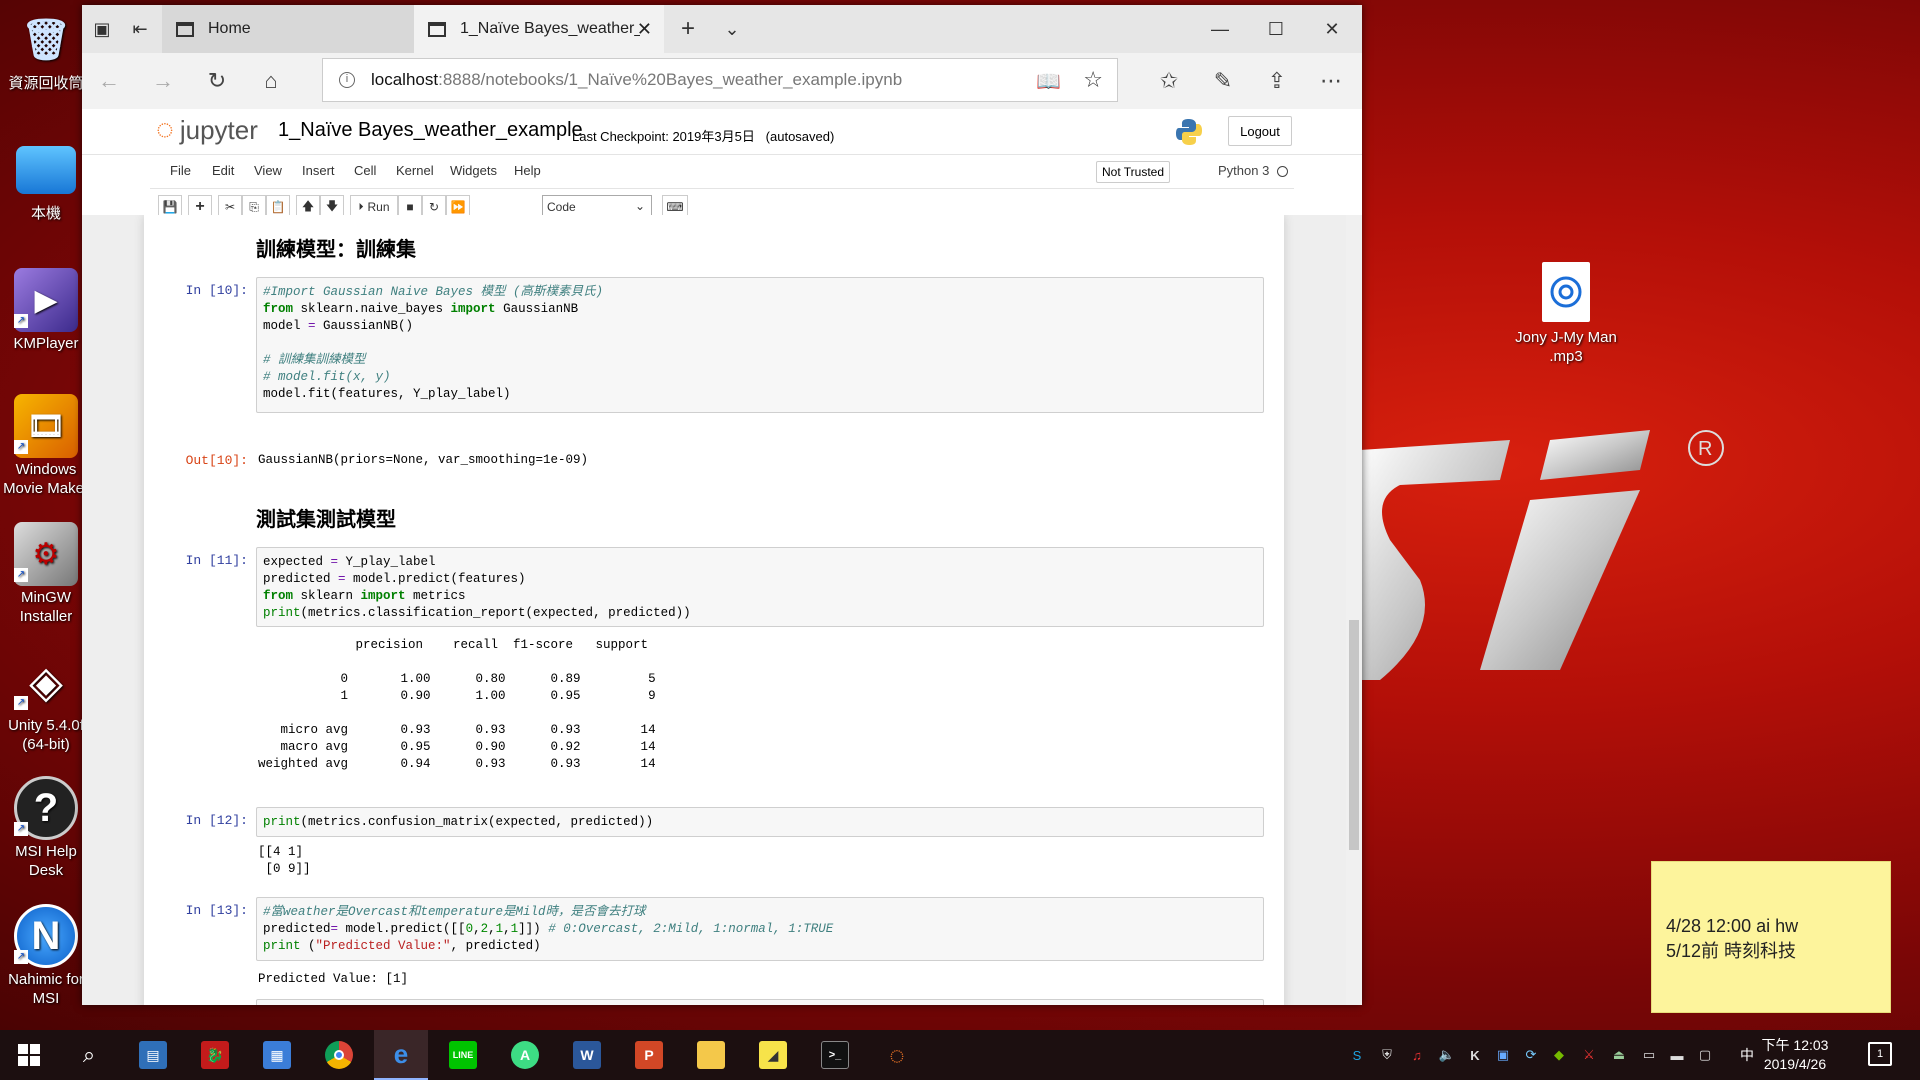 The image size is (1920, 1080). What do you see at coordinates (46, 702) in the screenshot?
I see `desktop-icon-unity: ◈ ↗ Unity 5.4.0f (64-bit)` at bounding box center [46, 702].